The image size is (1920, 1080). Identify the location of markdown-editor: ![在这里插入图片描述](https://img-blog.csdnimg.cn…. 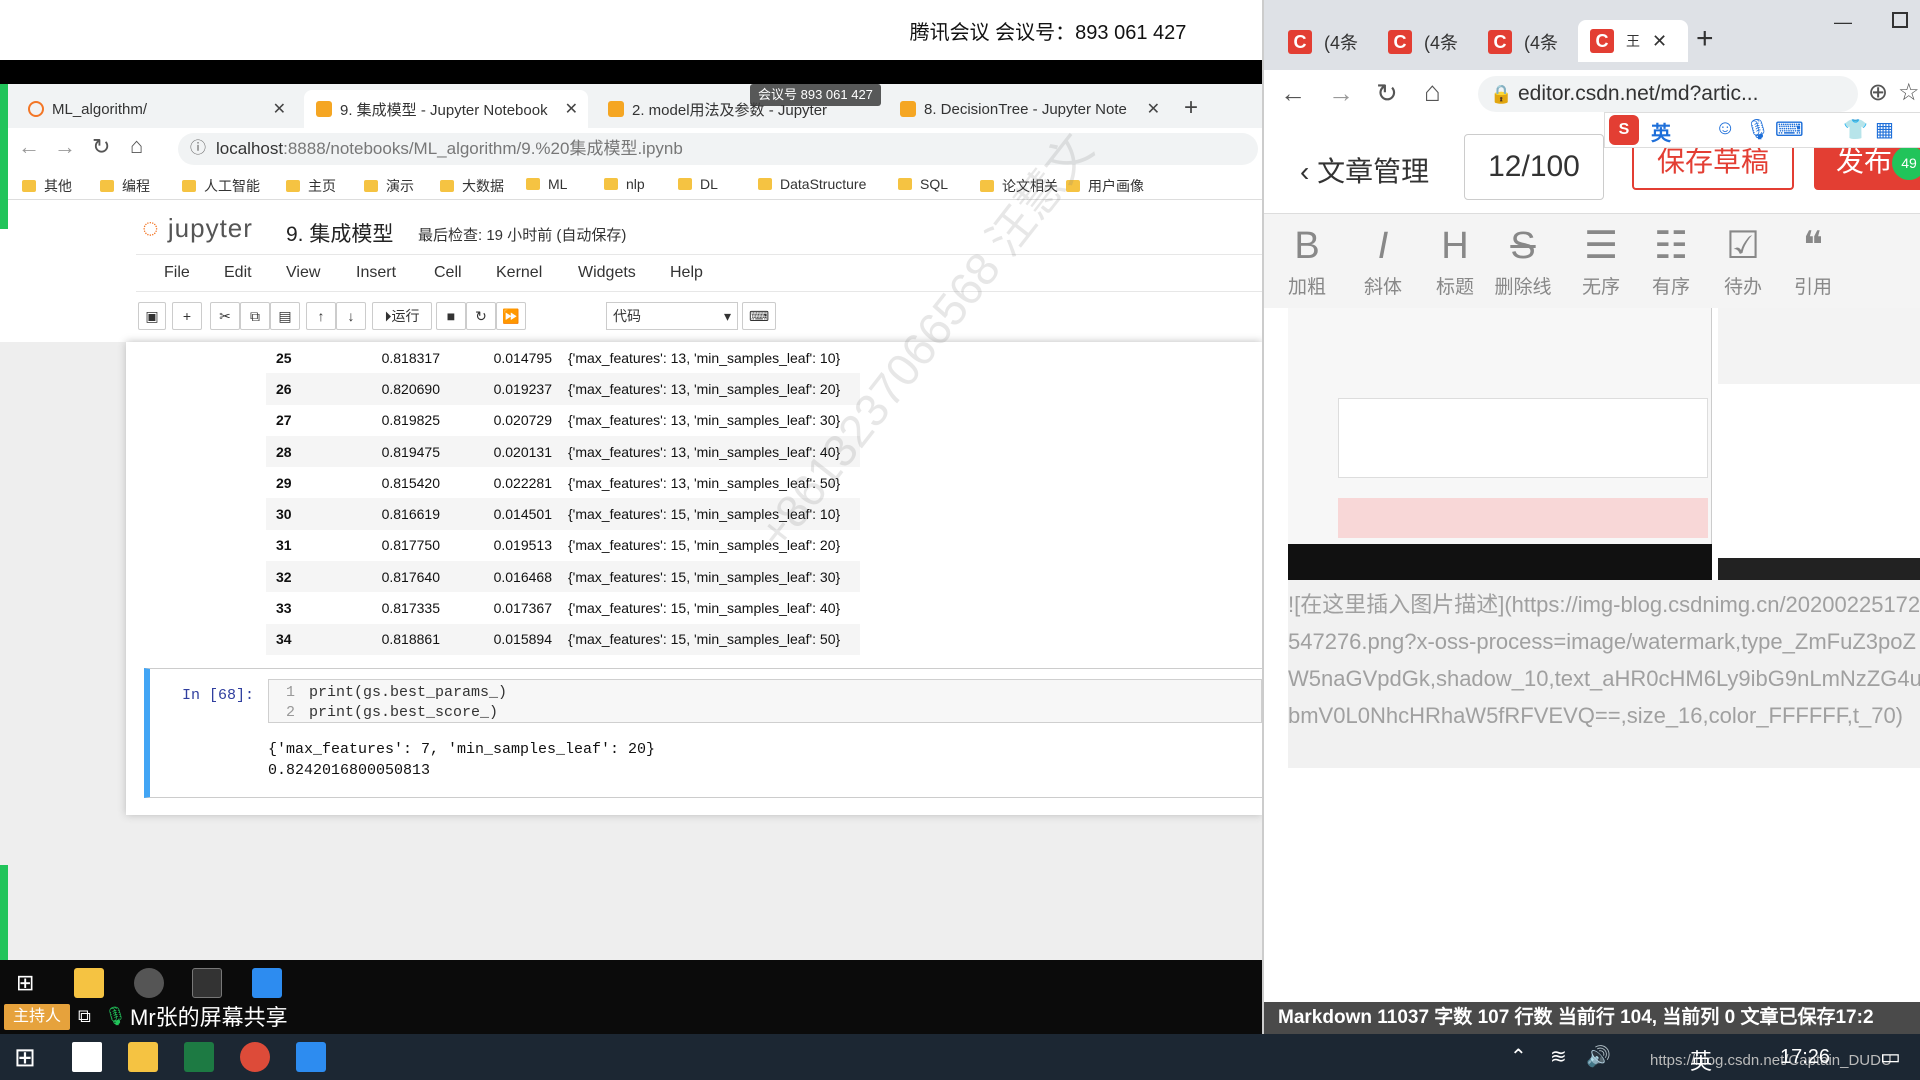
(1604, 538).